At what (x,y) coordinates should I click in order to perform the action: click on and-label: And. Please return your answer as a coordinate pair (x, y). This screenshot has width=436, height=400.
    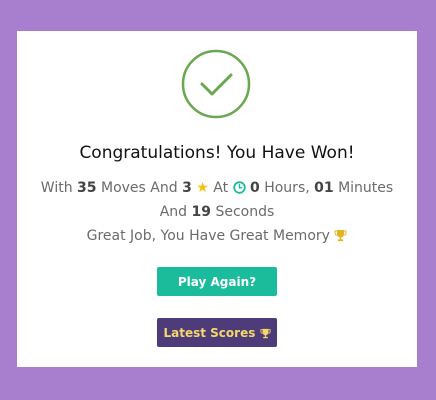
    Looking at the image, I should click on (173, 212).